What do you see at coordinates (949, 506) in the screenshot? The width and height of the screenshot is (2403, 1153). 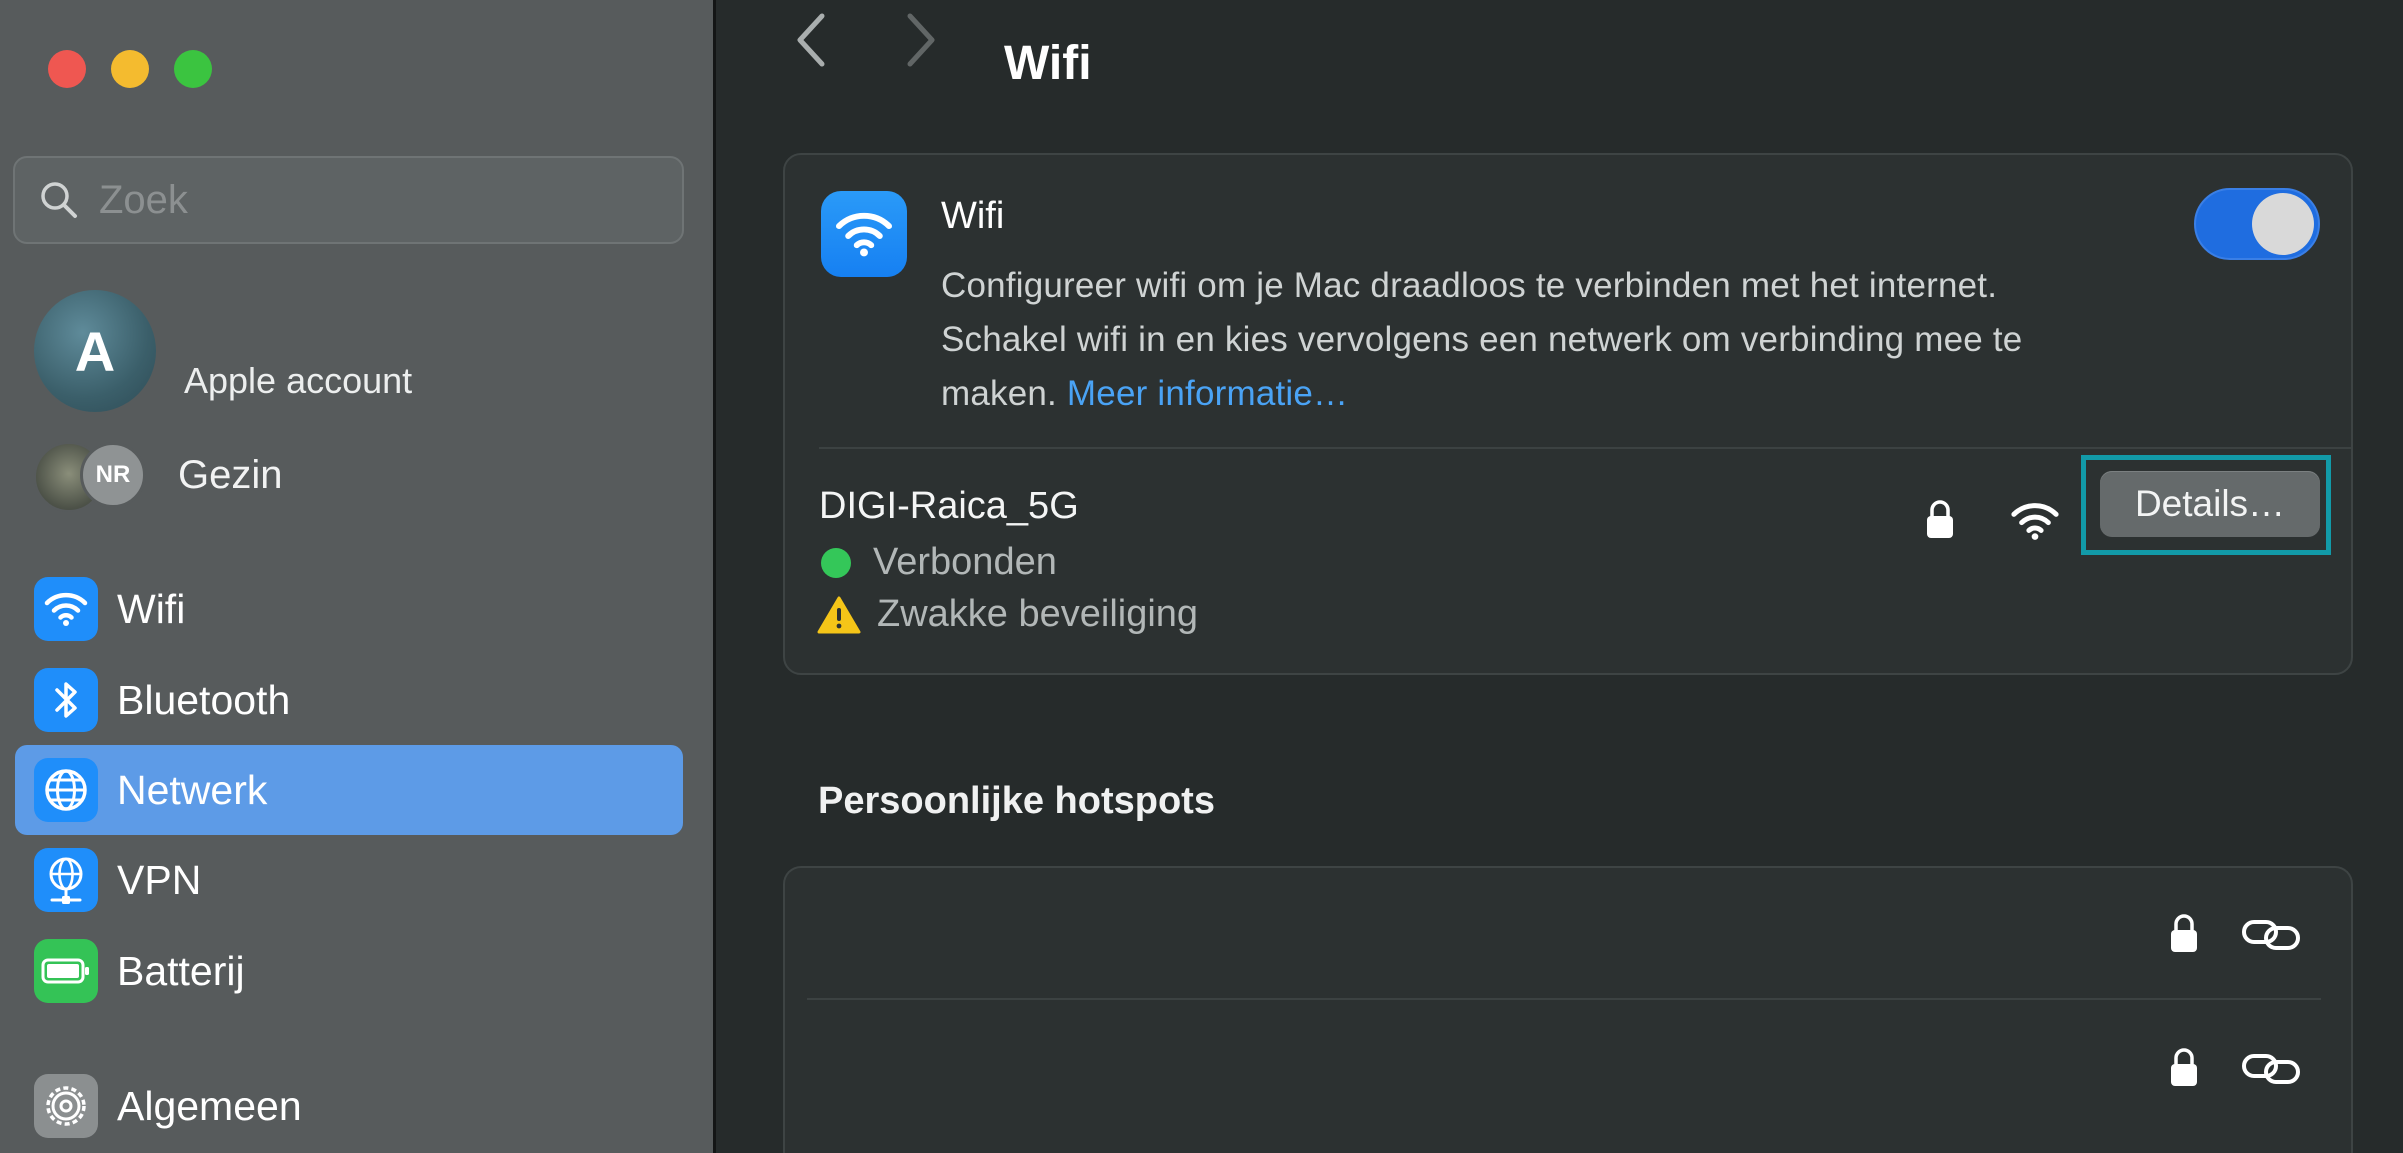 I see `network-name: DIGI-Raica_5G` at bounding box center [949, 506].